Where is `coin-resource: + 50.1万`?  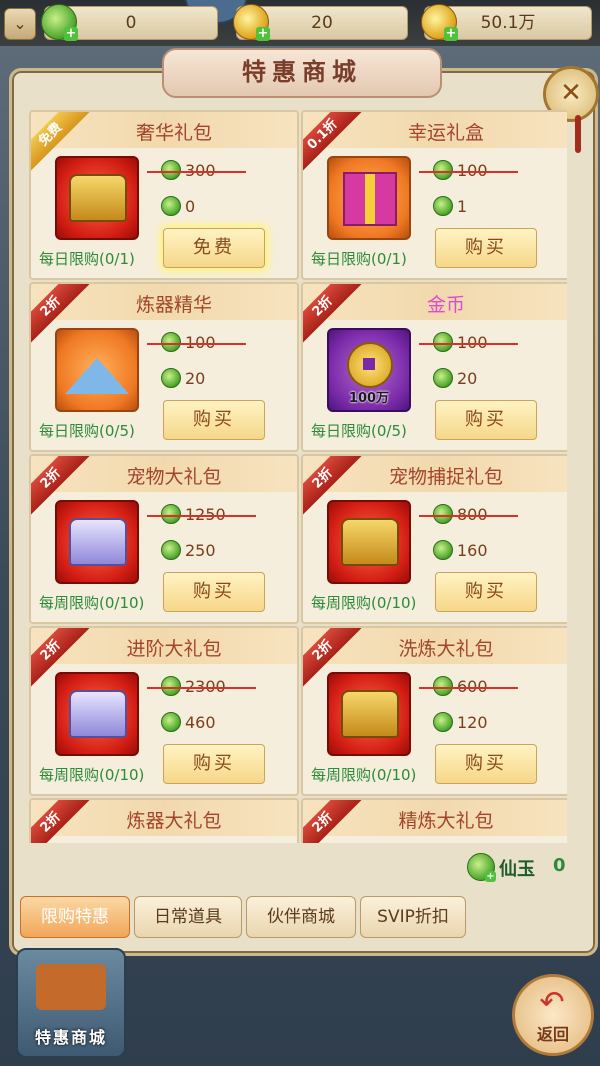 coin-resource: + 50.1万 is located at coordinates (506, 22).